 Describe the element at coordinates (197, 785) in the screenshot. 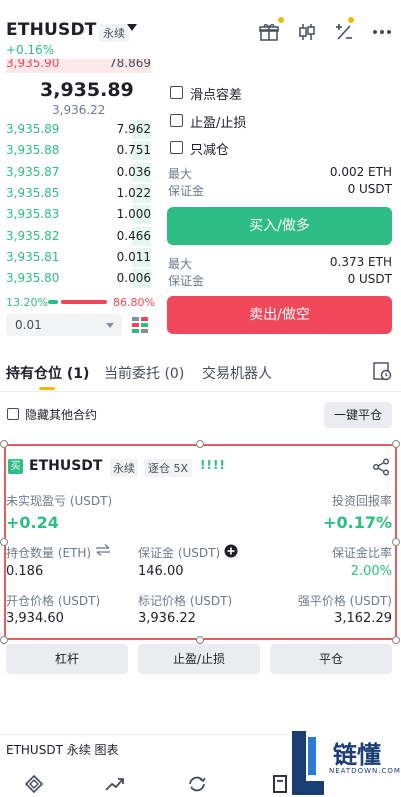

I see `trade-icon` at that location.